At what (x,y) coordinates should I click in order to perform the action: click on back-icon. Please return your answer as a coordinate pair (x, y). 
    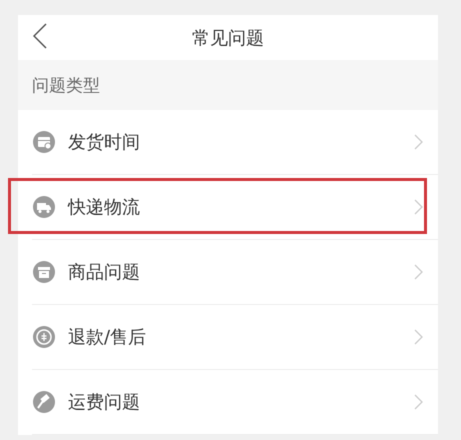
    Looking at the image, I should click on (40, 36).